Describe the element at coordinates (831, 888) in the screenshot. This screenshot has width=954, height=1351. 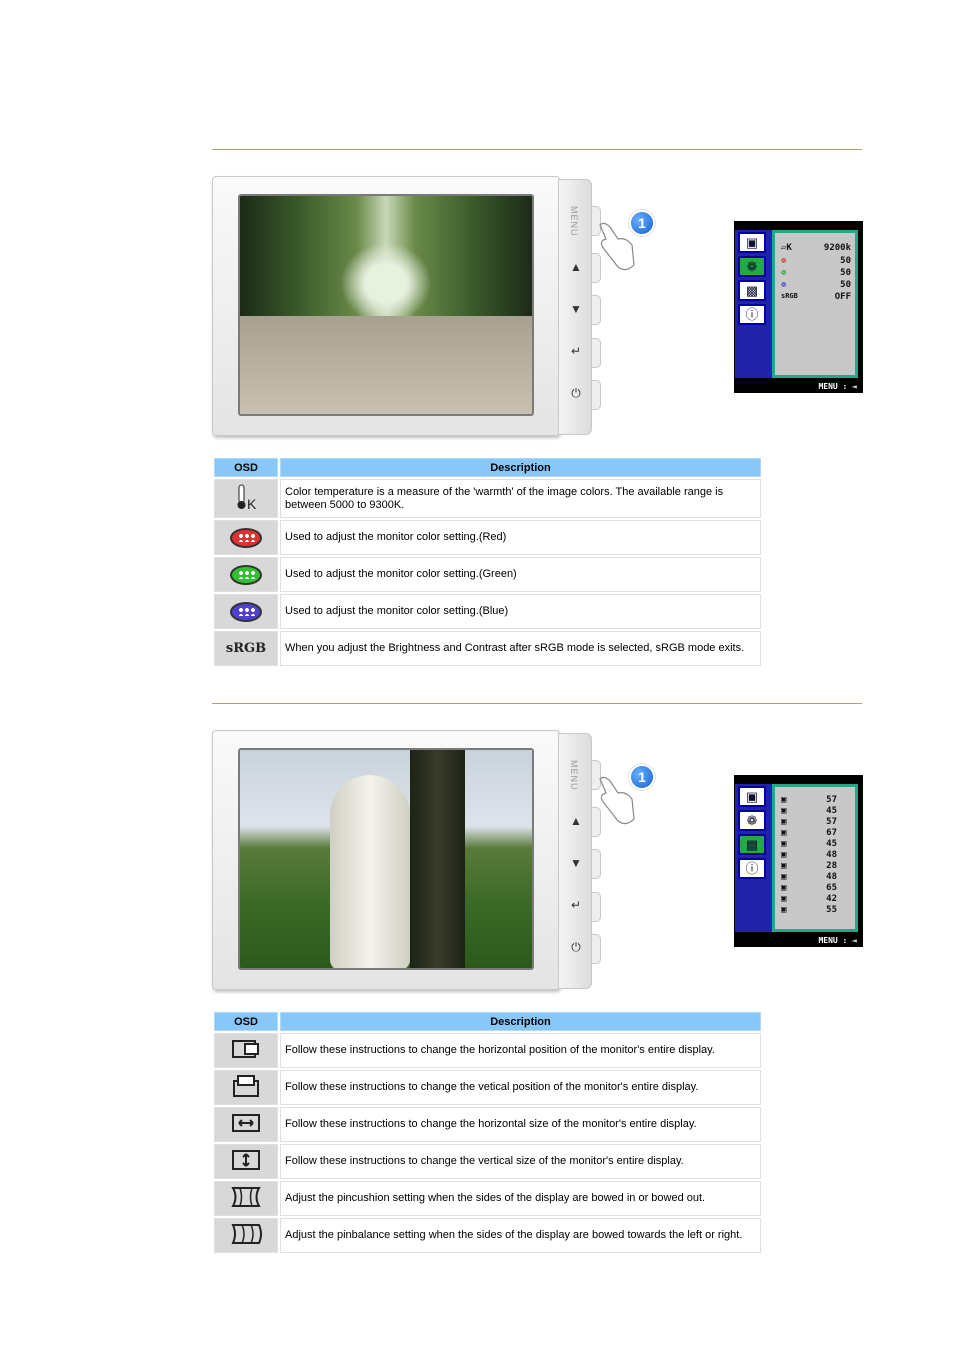
I see `osd-value: 65` at that location.